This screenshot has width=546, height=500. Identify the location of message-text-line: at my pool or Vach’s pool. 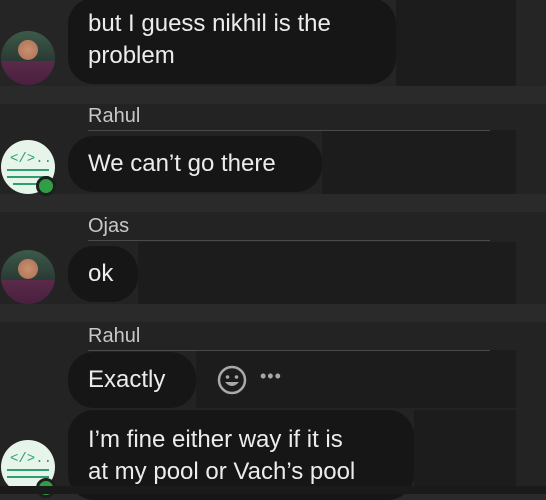
(222, 471).